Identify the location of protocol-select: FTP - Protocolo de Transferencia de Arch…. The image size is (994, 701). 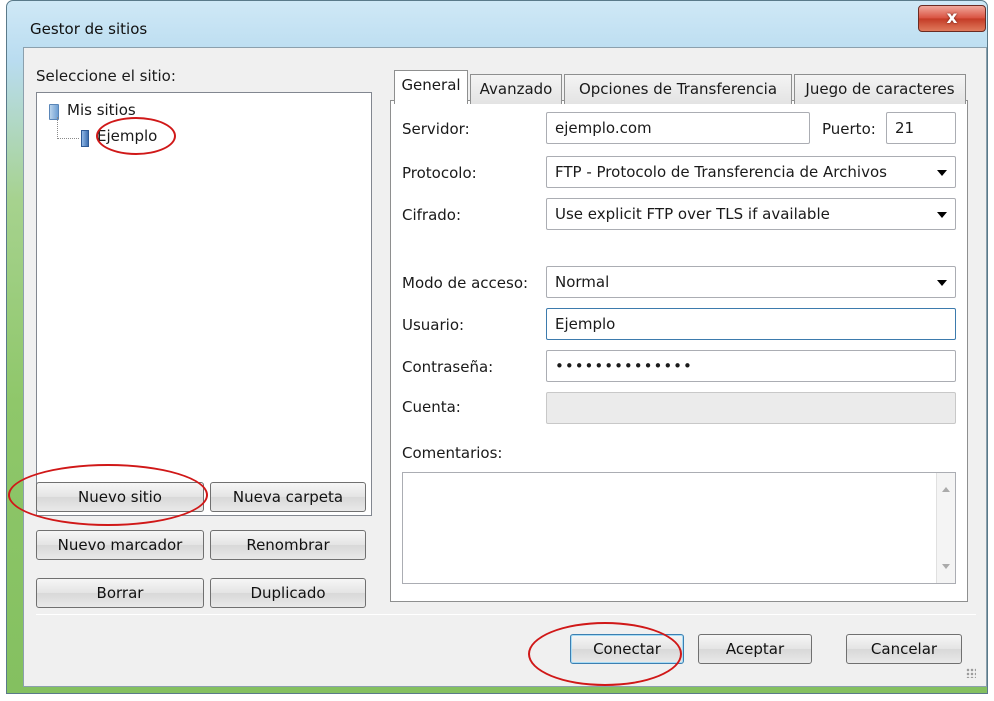
(751, 172).